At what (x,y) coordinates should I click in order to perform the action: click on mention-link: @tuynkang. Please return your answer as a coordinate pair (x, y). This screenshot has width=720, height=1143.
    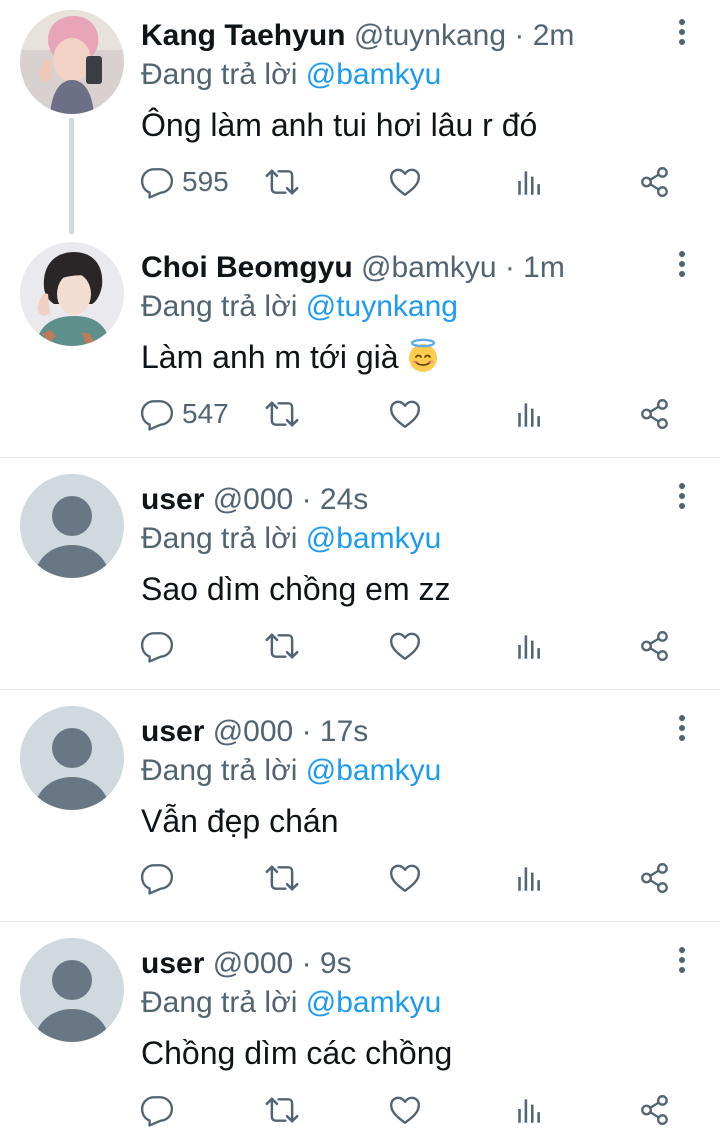
    Looking at the image, I should click on (382, 306).